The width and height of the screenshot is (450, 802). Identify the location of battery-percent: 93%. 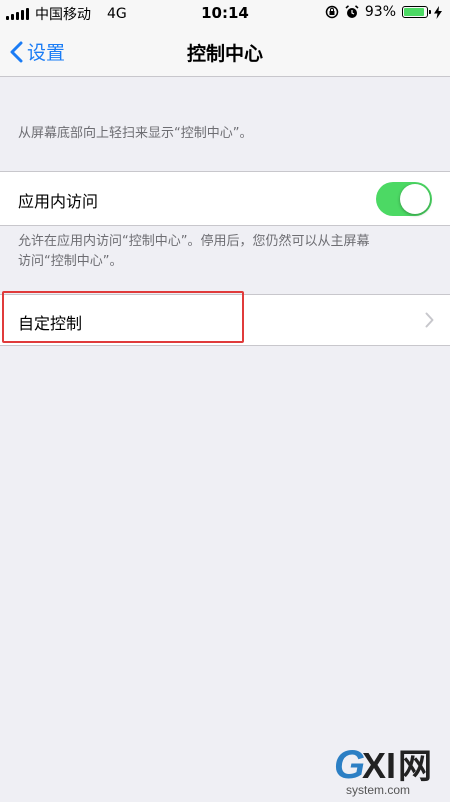
(380, 12).